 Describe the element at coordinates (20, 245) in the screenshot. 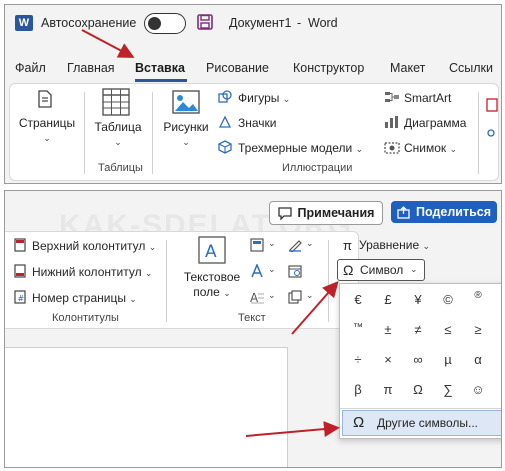

I see `header-icon` at that location.